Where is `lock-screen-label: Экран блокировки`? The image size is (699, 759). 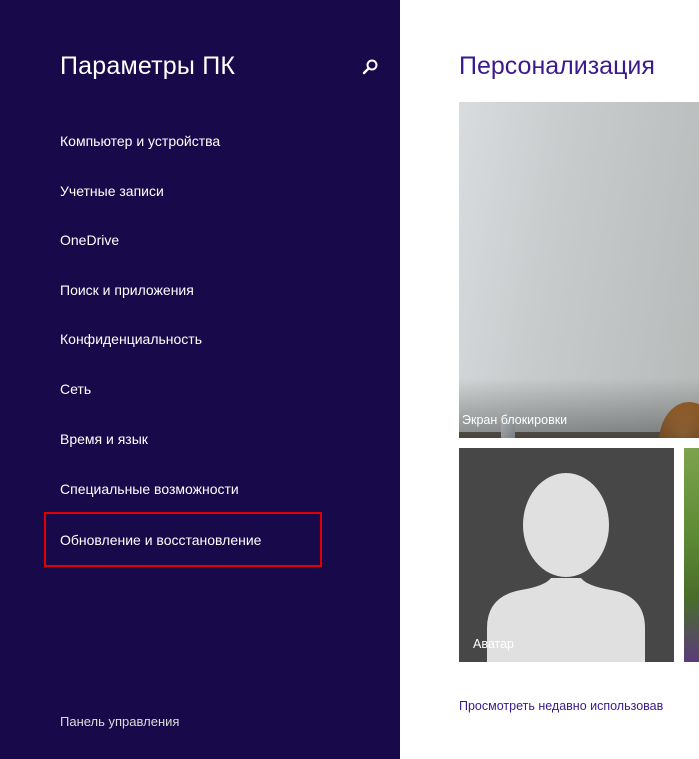 lock-screen-label: Экран блокировки is located at coordinates (515, 420).